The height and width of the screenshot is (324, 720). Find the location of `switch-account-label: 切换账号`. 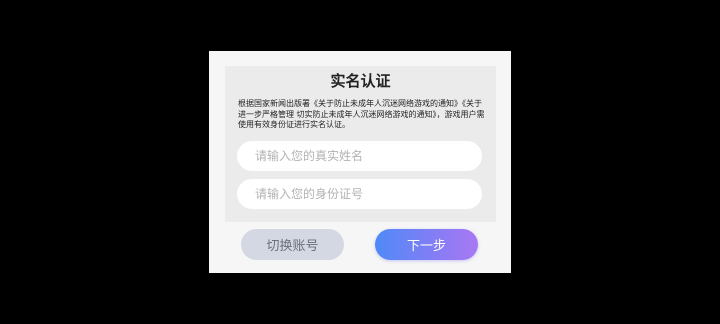

switch-account-label: 切换账号 is located at coordinates (292, 246).